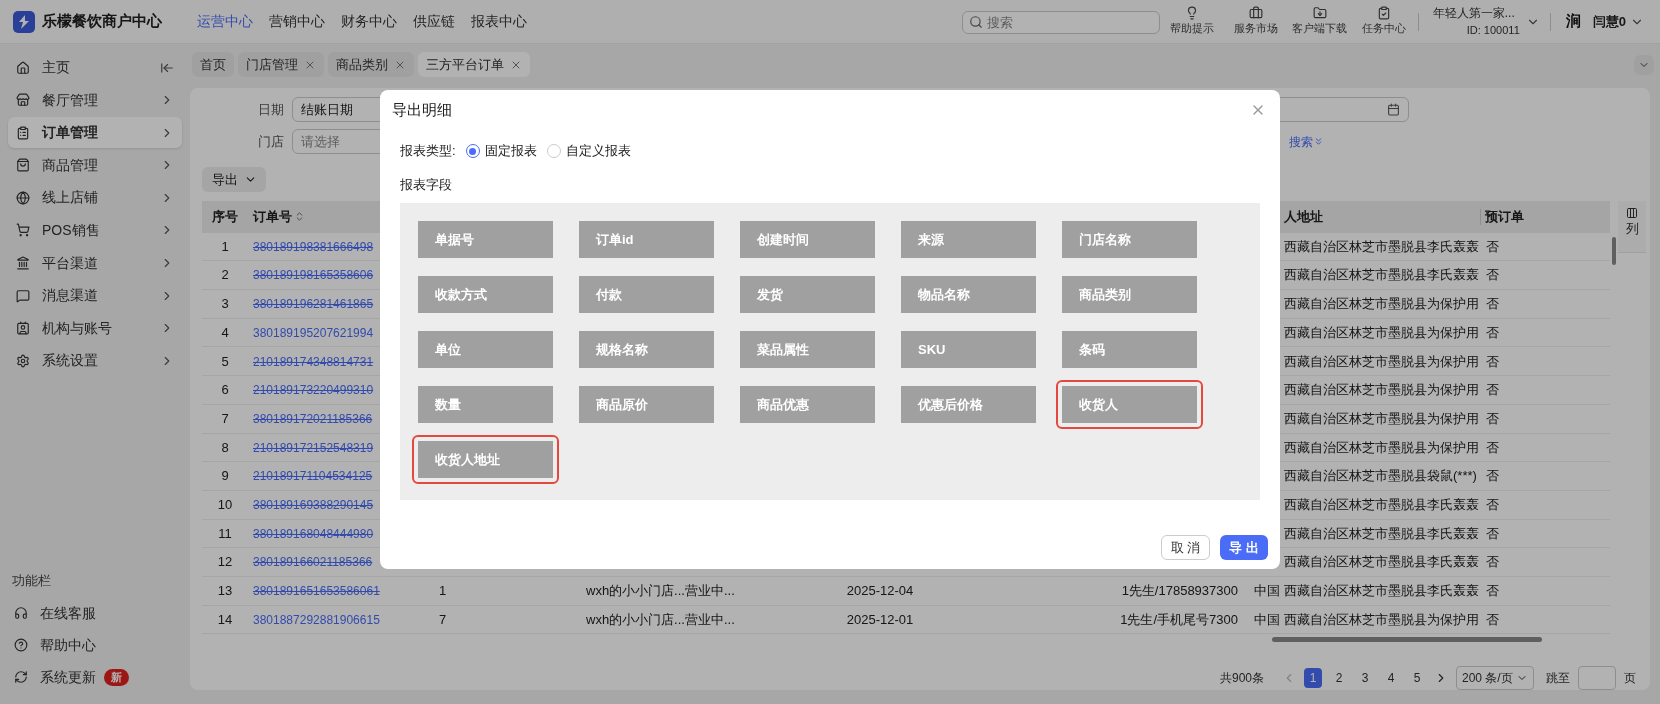  Describe the element at coordinates (299, 217) in the screenshot. I see `sort-icon` at that location.